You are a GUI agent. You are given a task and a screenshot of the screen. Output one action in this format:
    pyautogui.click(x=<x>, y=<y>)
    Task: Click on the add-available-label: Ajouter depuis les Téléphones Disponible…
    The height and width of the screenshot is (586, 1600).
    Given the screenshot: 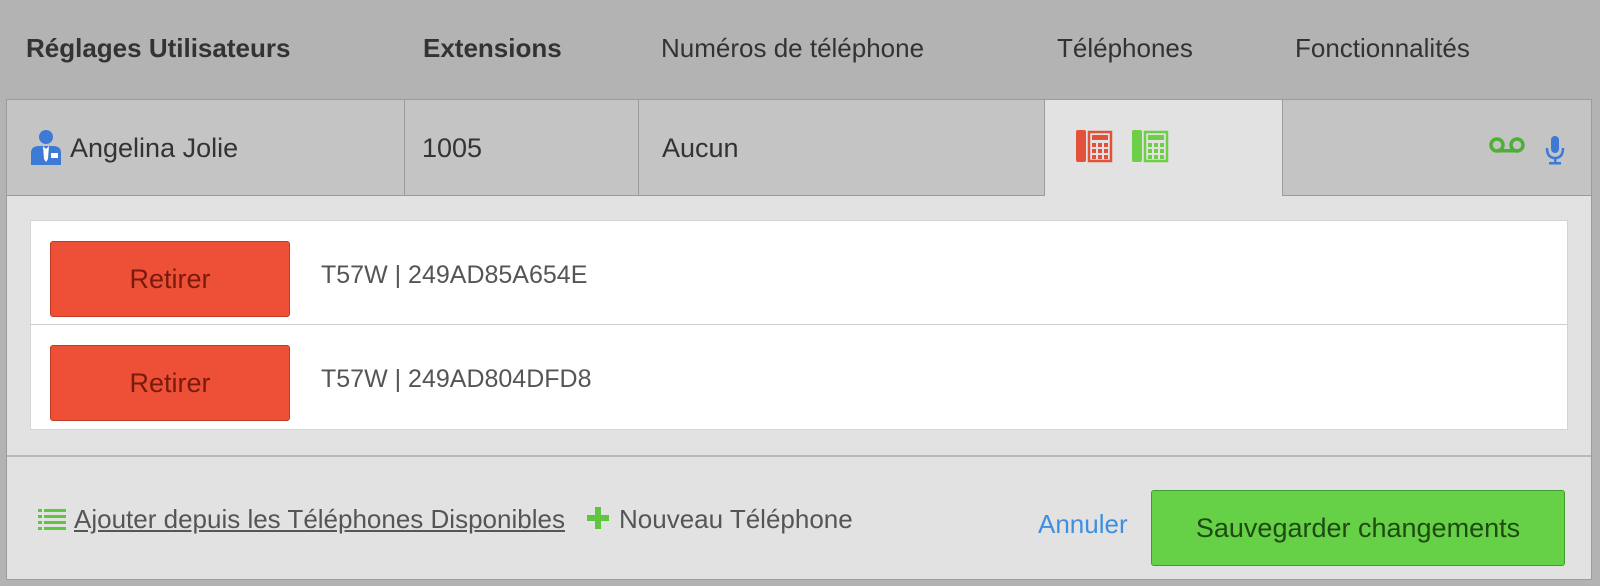 What is the action you would take?
    pyautogui.click(x=319, y=519)
    